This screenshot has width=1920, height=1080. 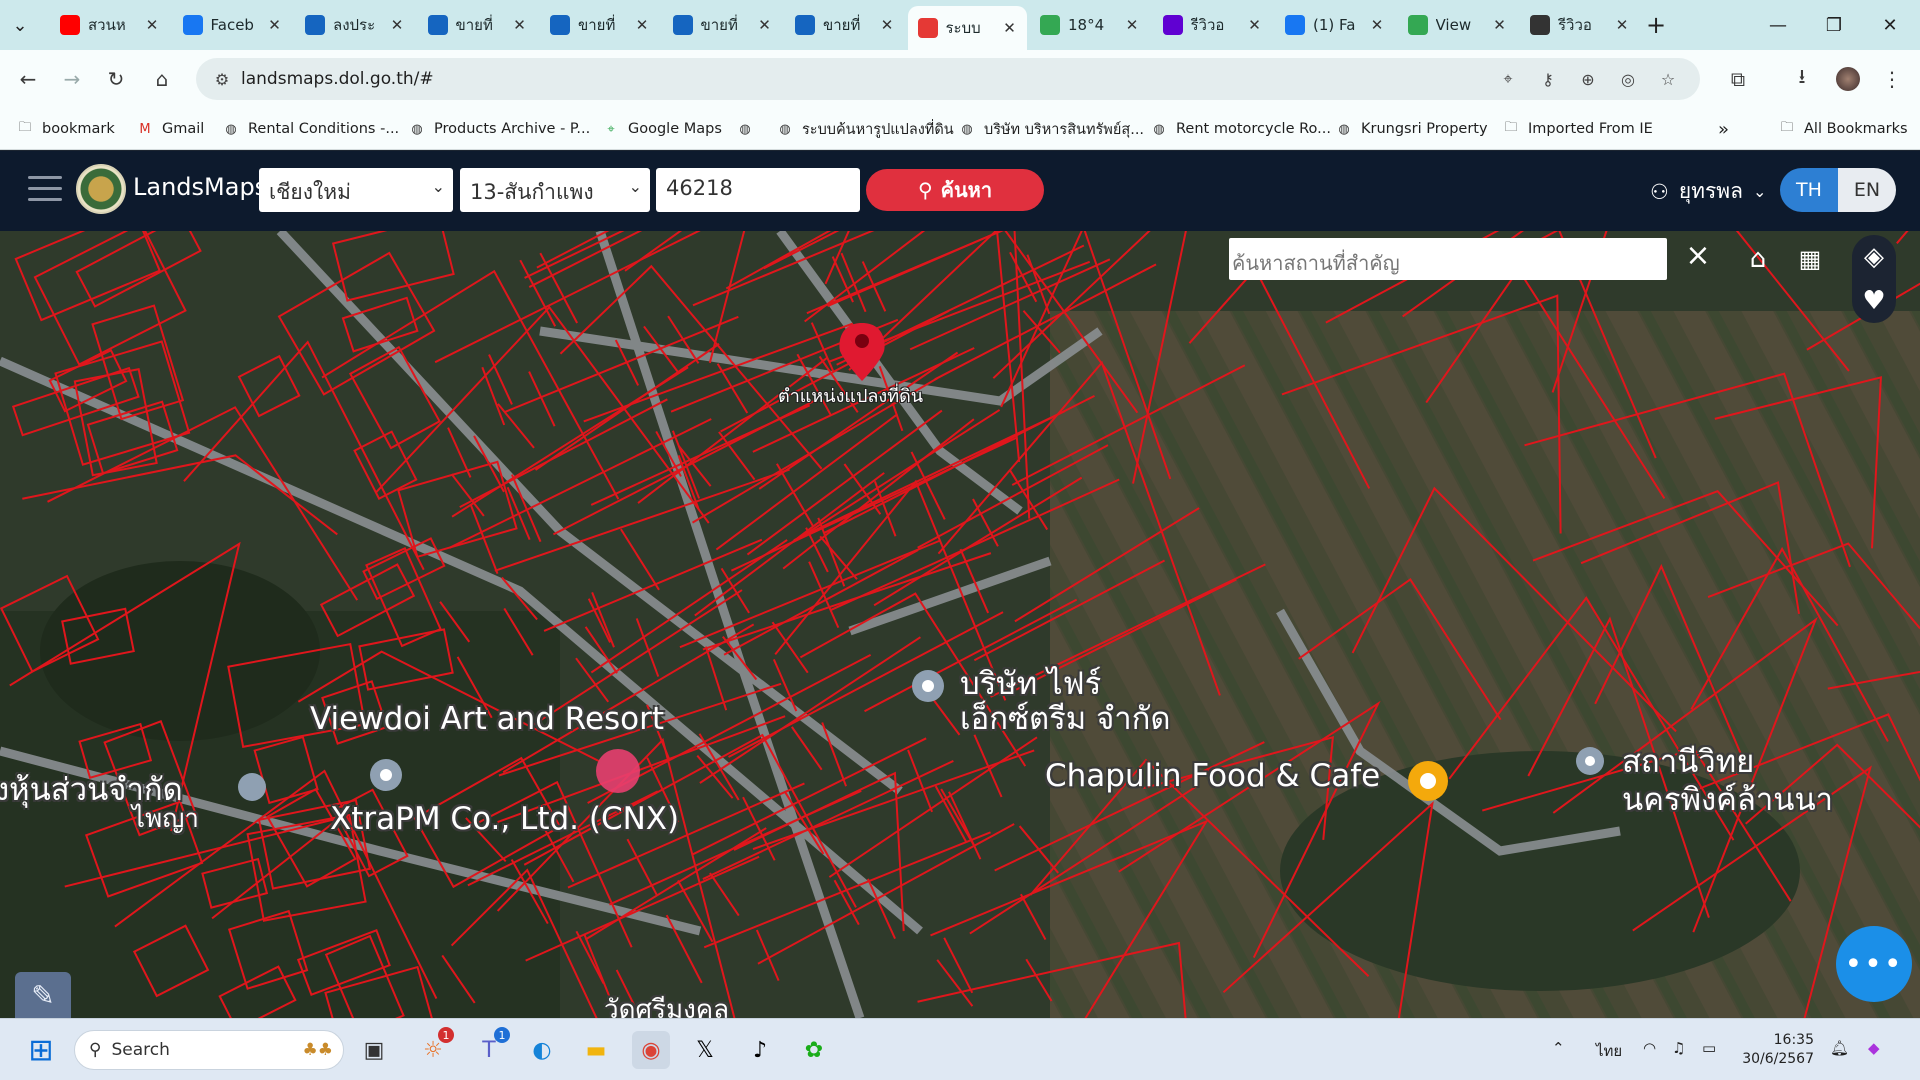 What do you see at coordinates (1588, 79) in the screenshot?
I see `zoom-icon: ⊕` at bounding box center [1588, 79].